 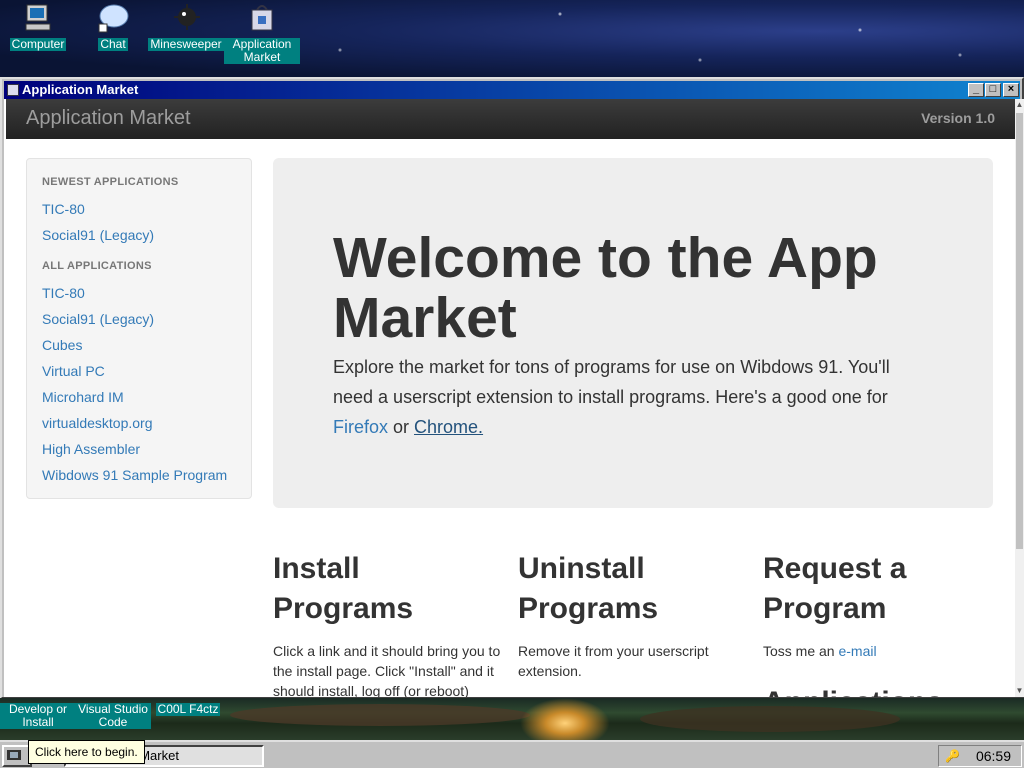 I want to click on desktop-icon-develop: Develop or Install, so click(x=38, y=716).